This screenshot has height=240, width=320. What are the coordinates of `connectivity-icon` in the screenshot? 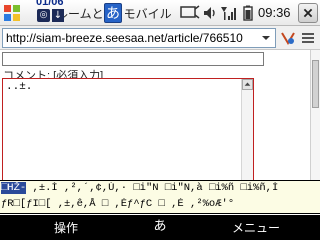 It's located at (190, 13).